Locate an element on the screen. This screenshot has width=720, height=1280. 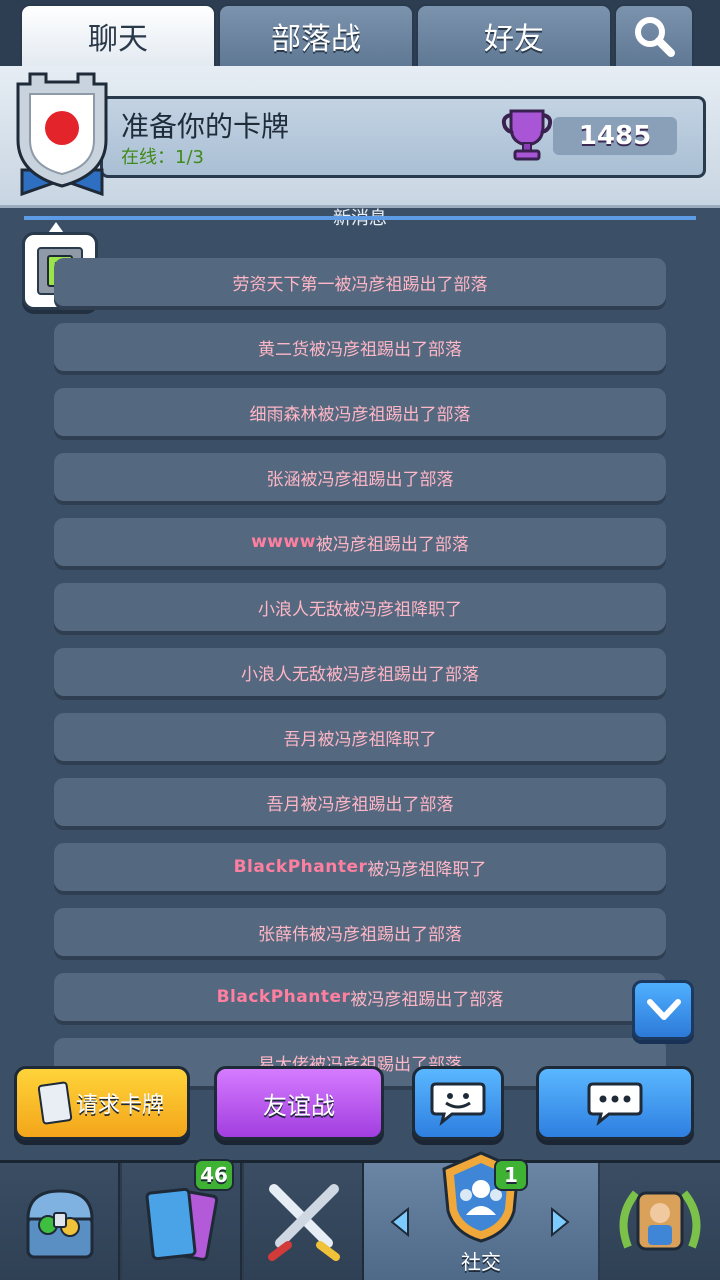
top-tab-bar: 聊天 部落战 好友 is located at coordinates (360, 33).